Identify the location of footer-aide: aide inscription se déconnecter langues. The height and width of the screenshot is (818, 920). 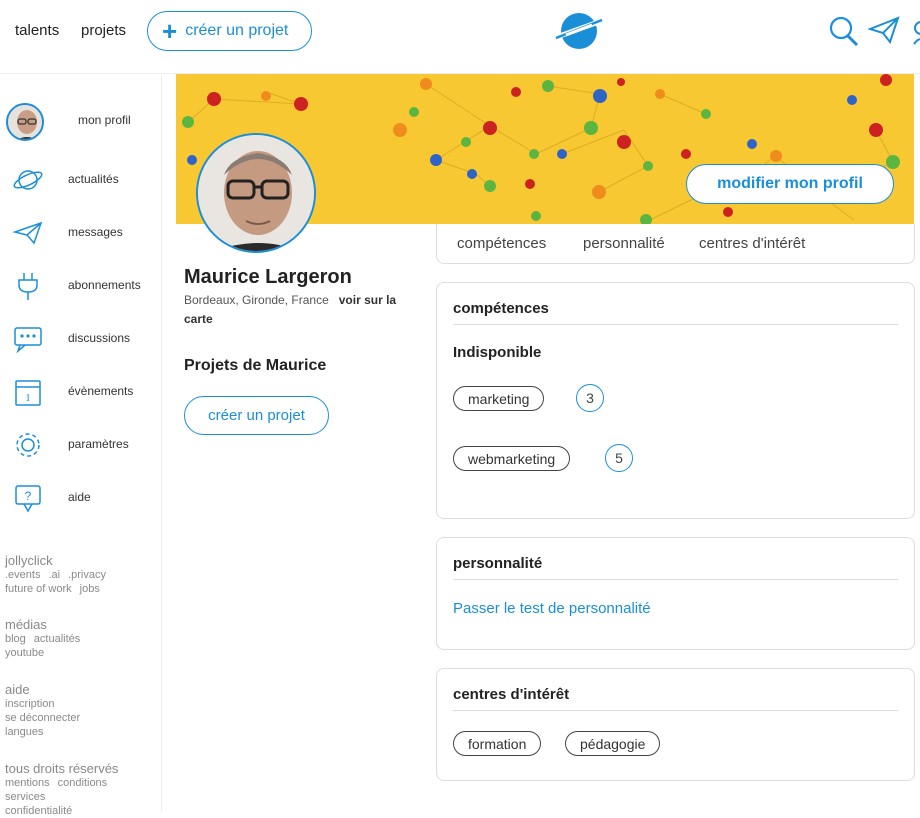
(46, 710).